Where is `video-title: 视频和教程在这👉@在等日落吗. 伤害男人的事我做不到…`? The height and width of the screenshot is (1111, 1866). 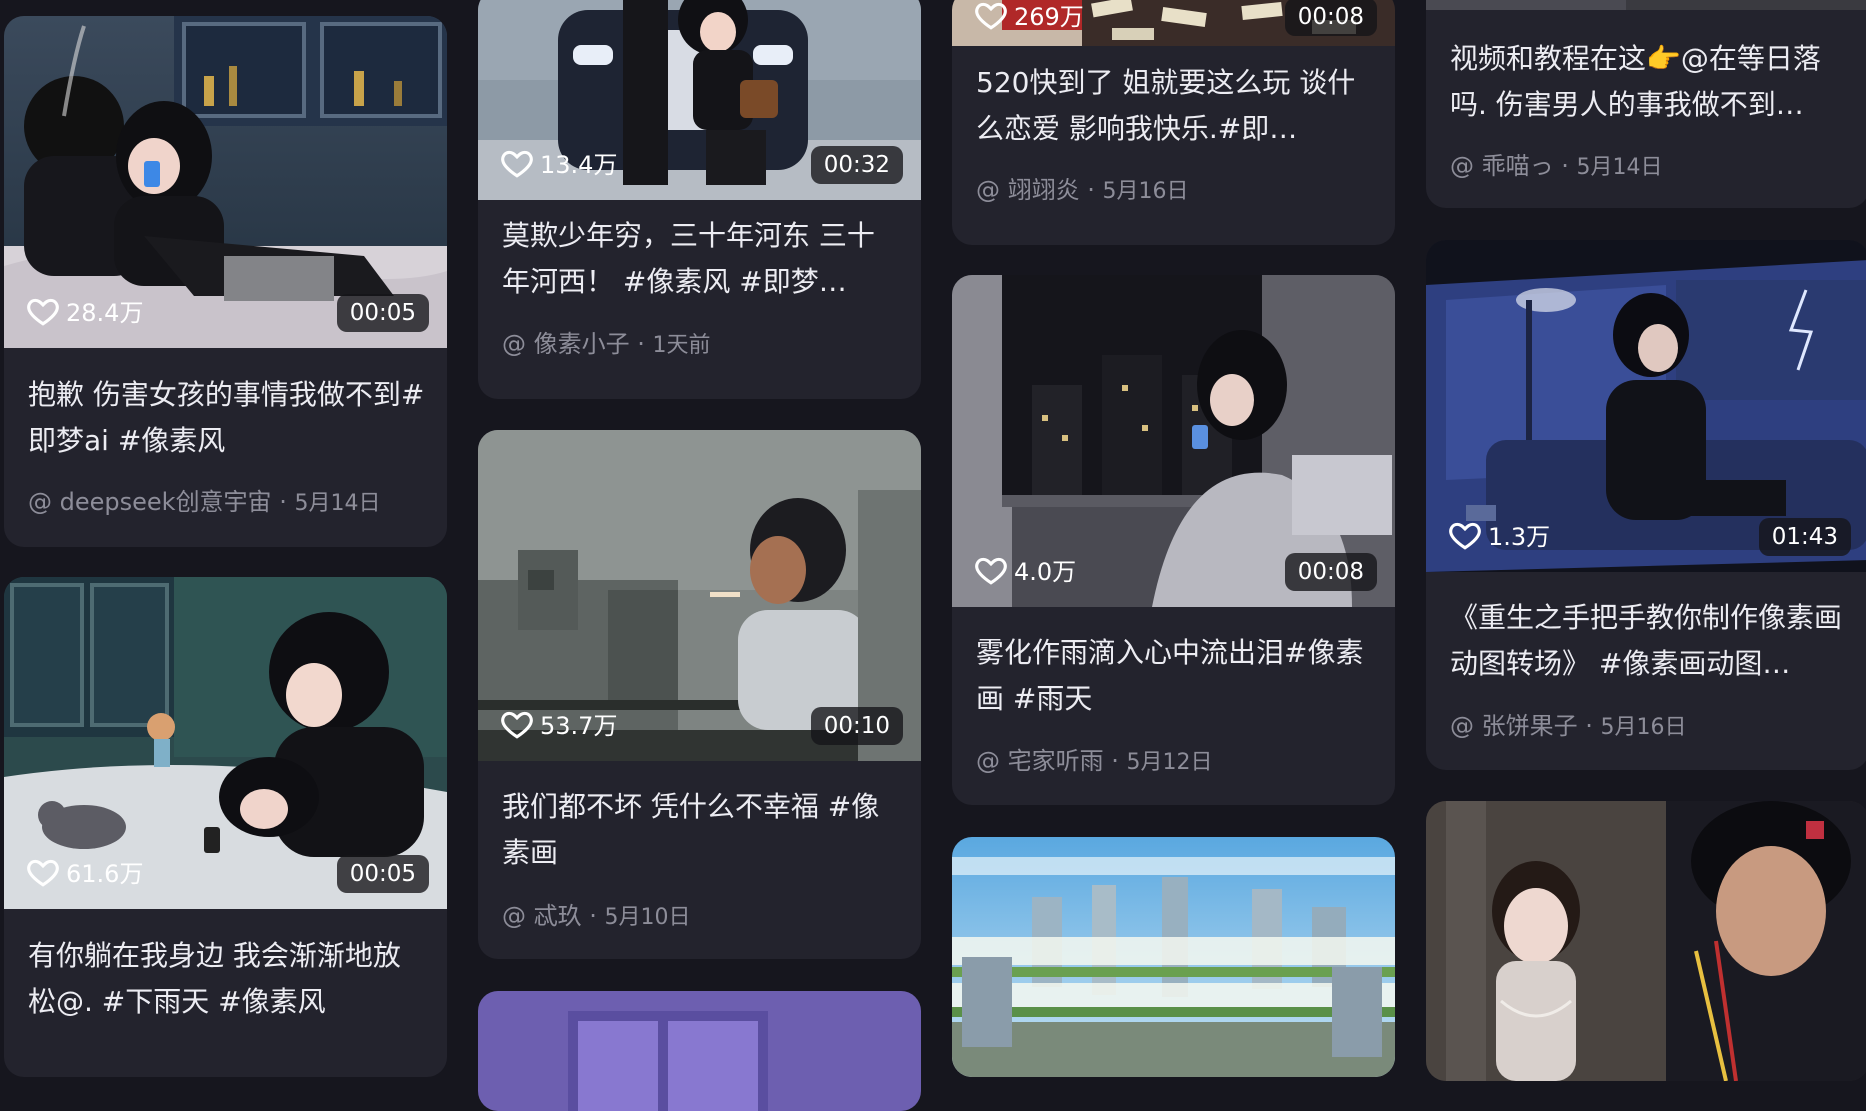
video-title: 视频和教程在这👉@在等日落吗. 伤害男人的事我做不到… is located at coordinates (1648, 82).